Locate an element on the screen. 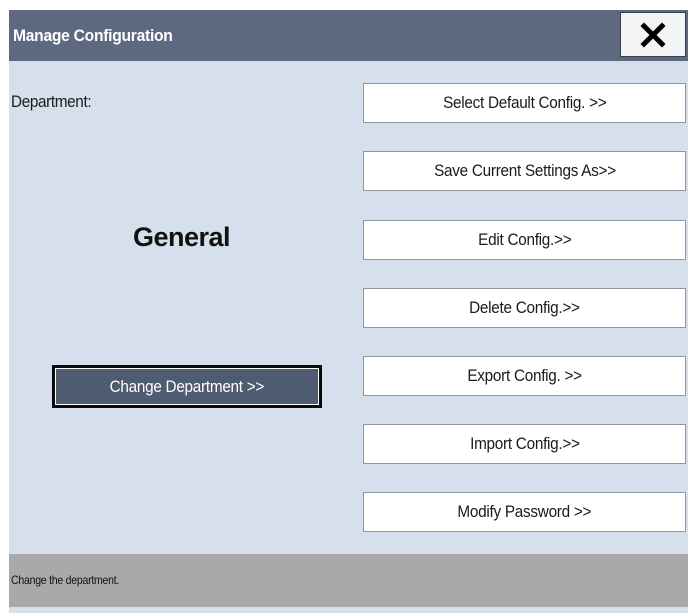  modify-password-label: Modify Password >> is located at coordinates (524, 511).